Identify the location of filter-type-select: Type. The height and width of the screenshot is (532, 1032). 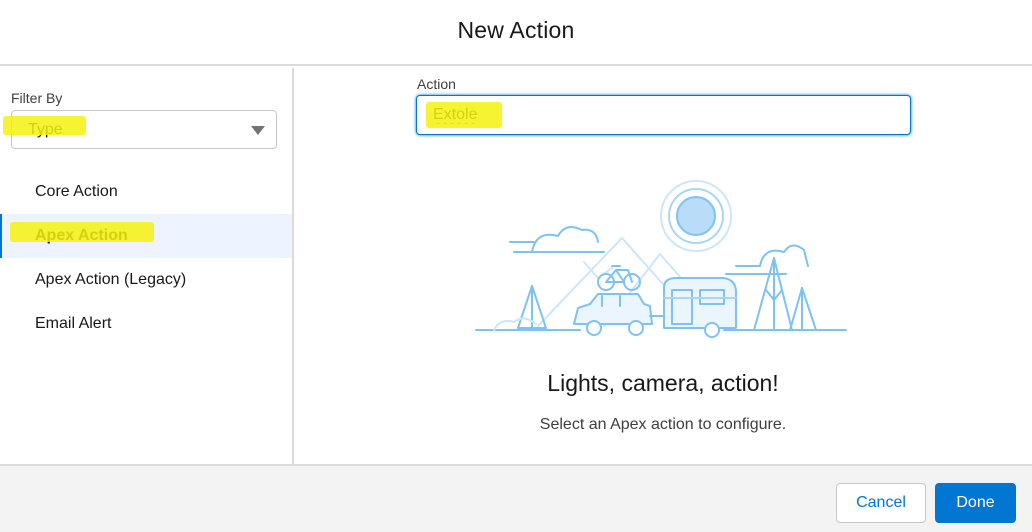
(144, 129).